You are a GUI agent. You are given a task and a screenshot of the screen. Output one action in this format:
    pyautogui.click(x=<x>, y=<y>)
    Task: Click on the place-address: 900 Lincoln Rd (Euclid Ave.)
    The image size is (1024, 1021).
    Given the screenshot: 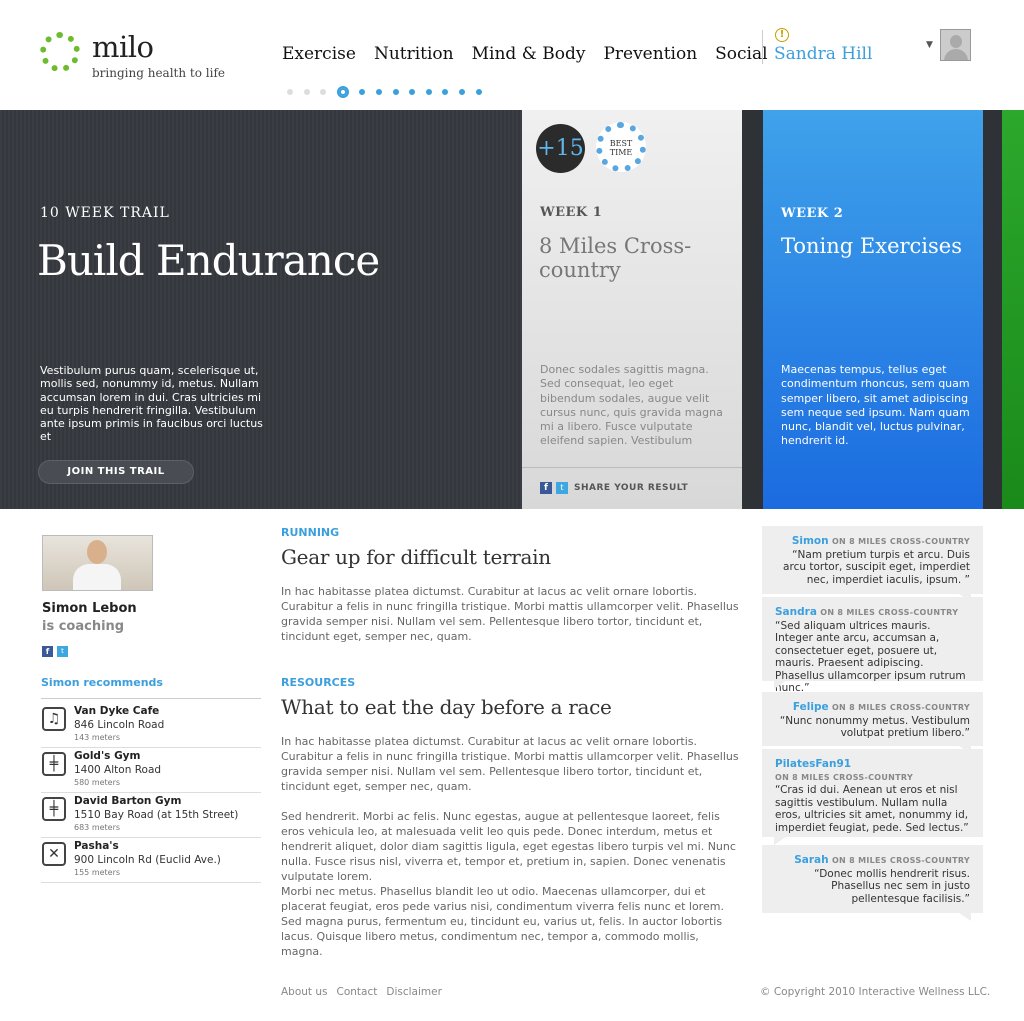 What is the action you would take?
    pyautogui.click(x=147, y=860)
    